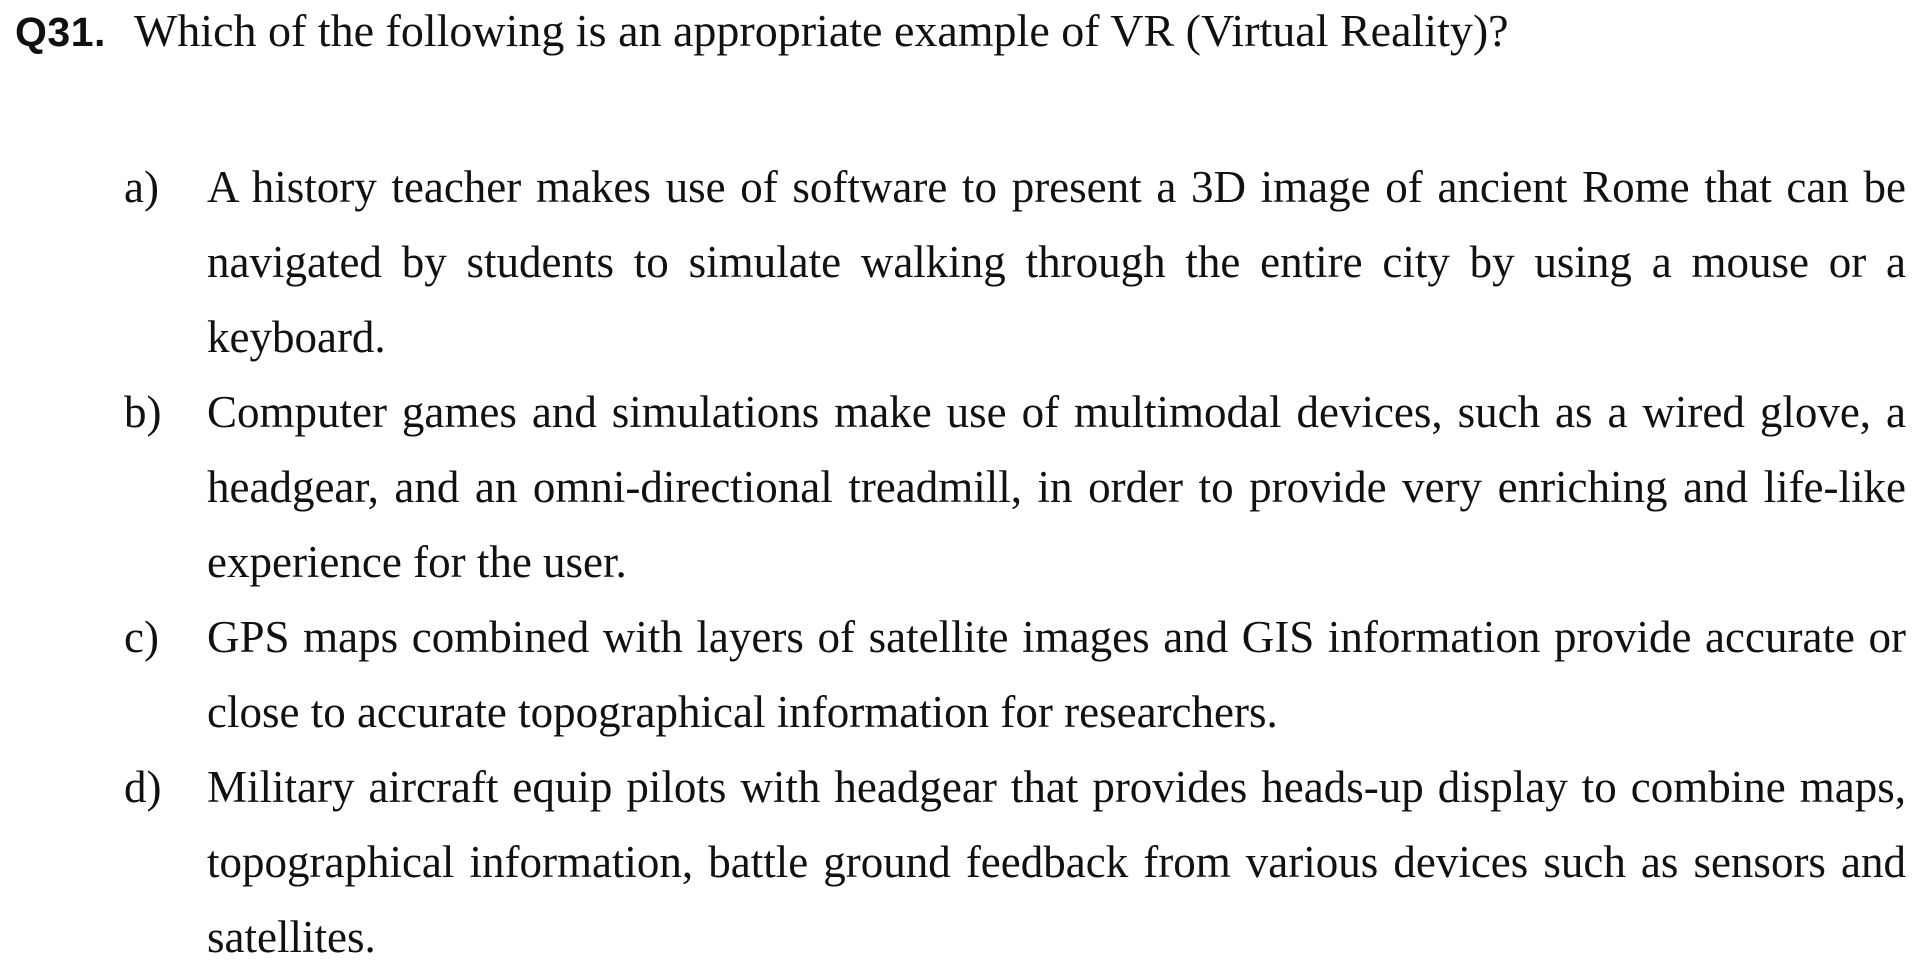  Describe the element at coordinates (141, 187) in the screenshot. I see `option-a-letter: a)` at that location.